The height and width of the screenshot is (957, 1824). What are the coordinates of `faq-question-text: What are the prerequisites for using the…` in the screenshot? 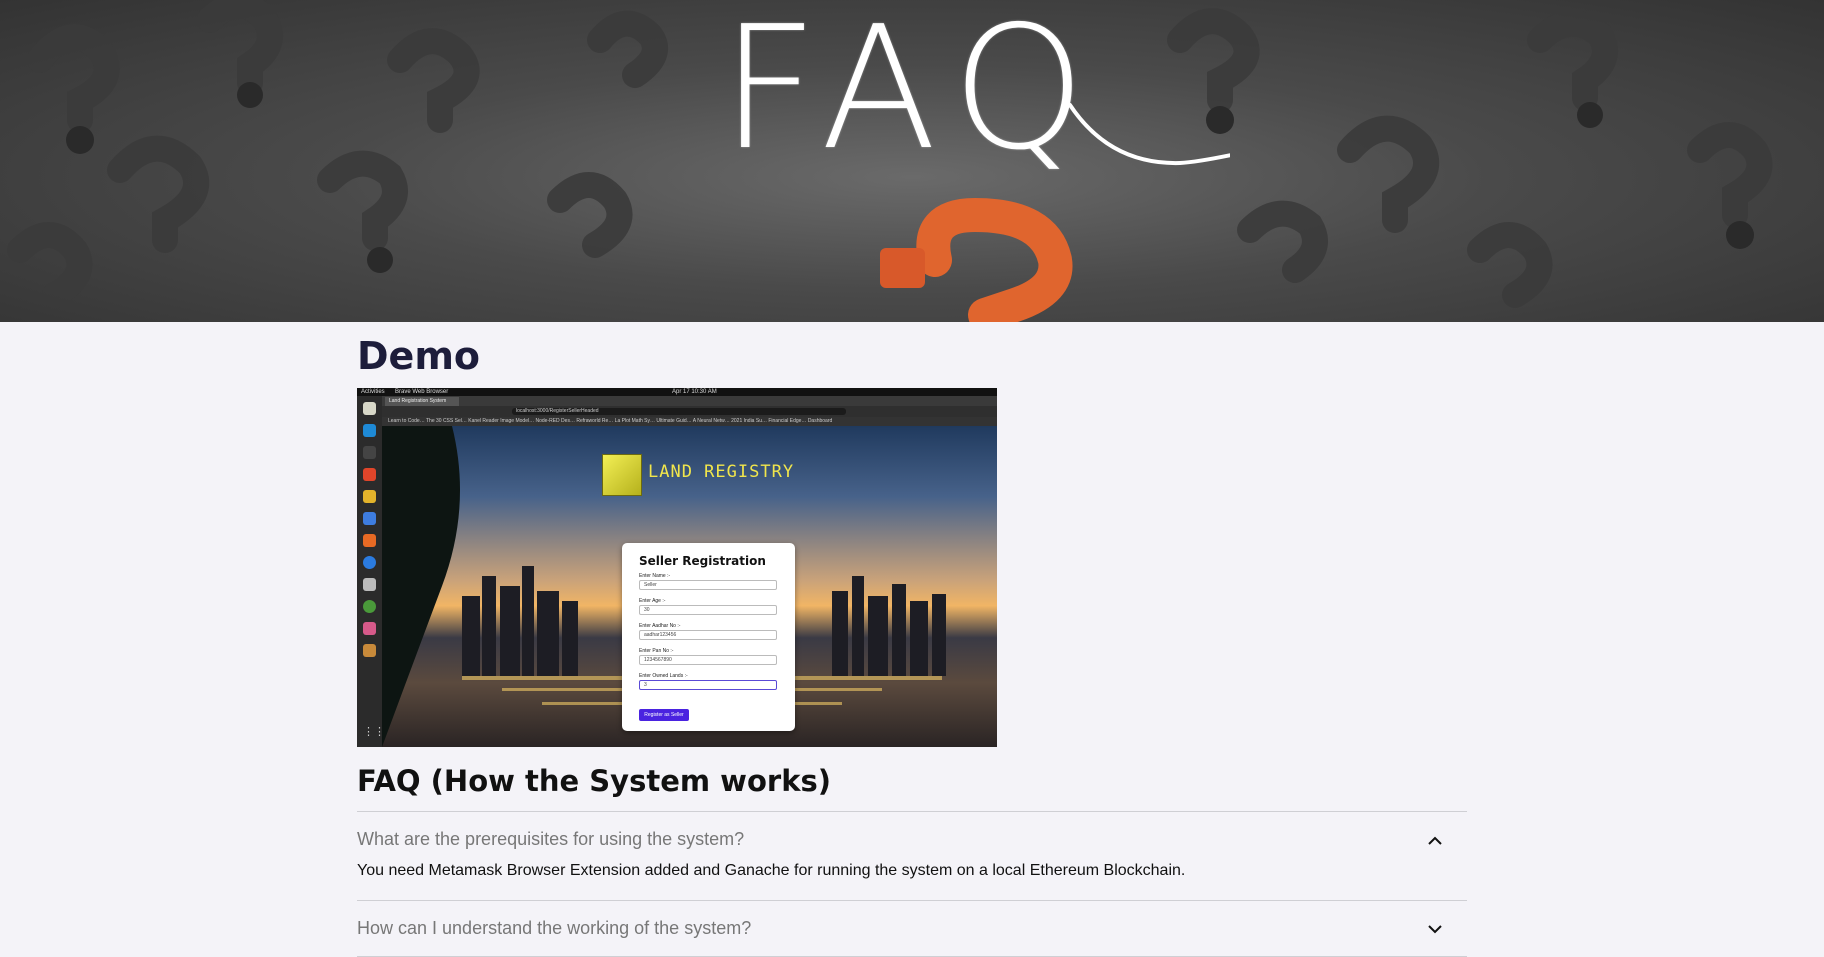 It's located at (551, 839).